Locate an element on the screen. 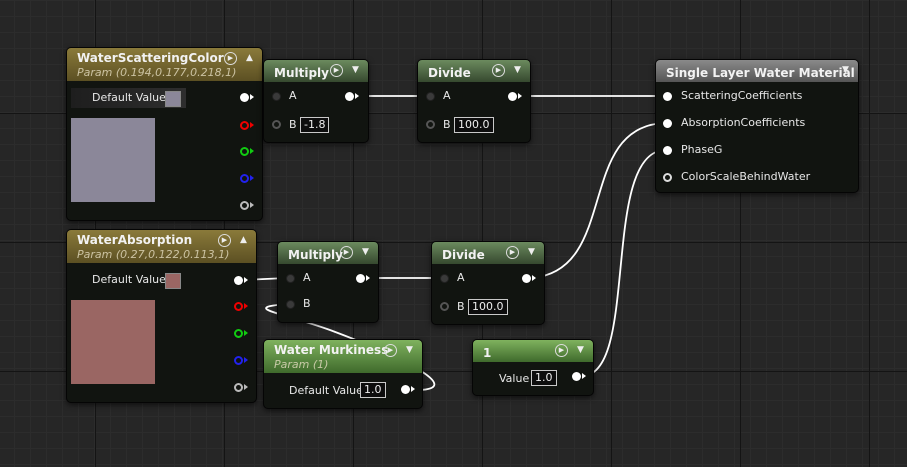 The width and height of the screenshot is (907, 467). node-constant: 1 ▶ ▼ is located at coordinates (533, 367).